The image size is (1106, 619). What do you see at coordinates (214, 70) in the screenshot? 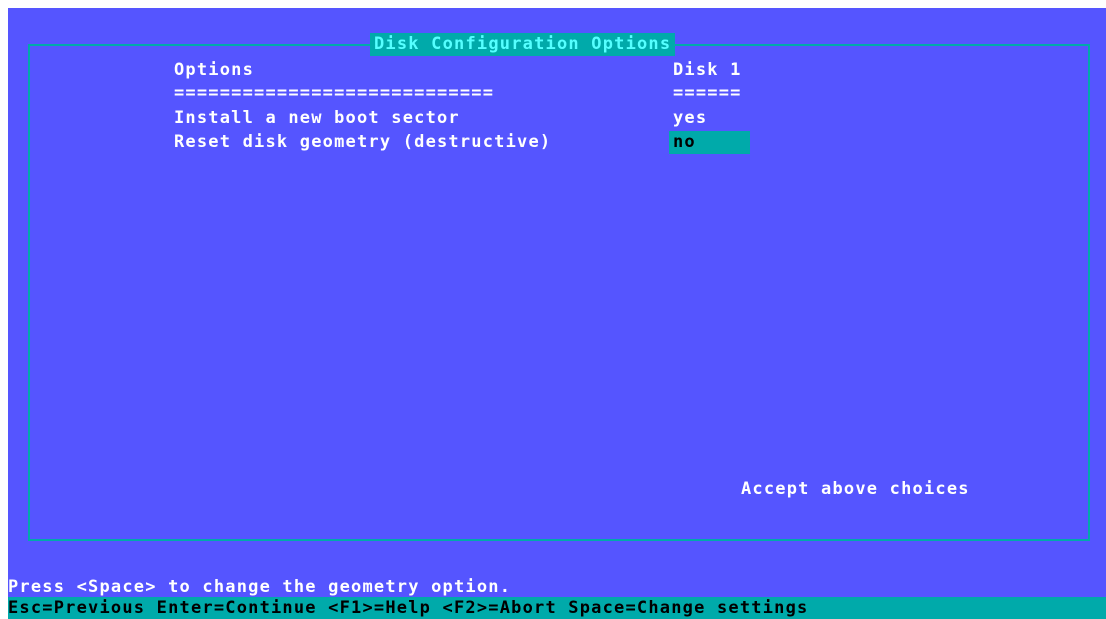
I see `options-column-header: Options` at bounding box center [214, 70].